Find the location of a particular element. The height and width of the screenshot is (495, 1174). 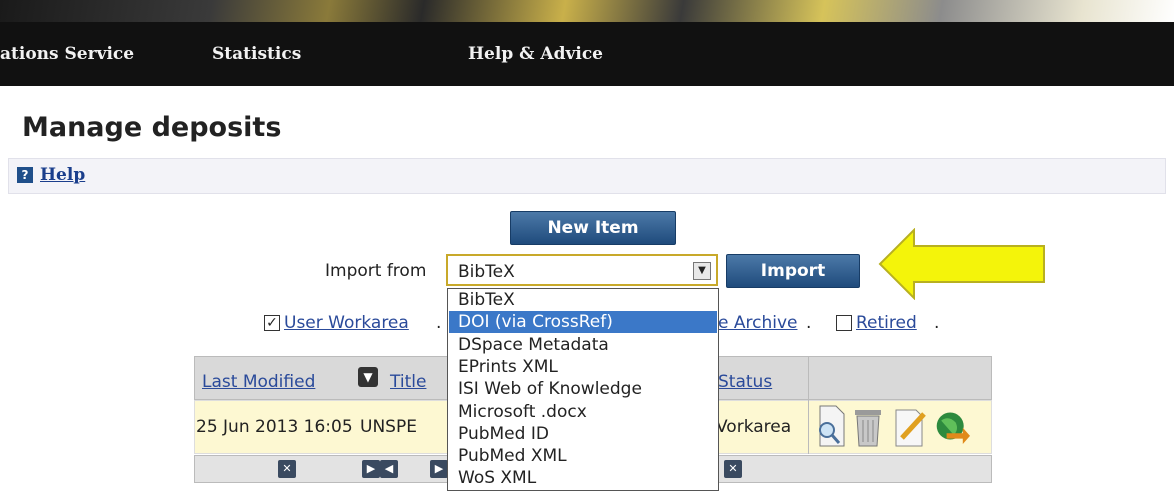

nav-item-help-advice: Help & Advice is located at coordinates (535, 54).